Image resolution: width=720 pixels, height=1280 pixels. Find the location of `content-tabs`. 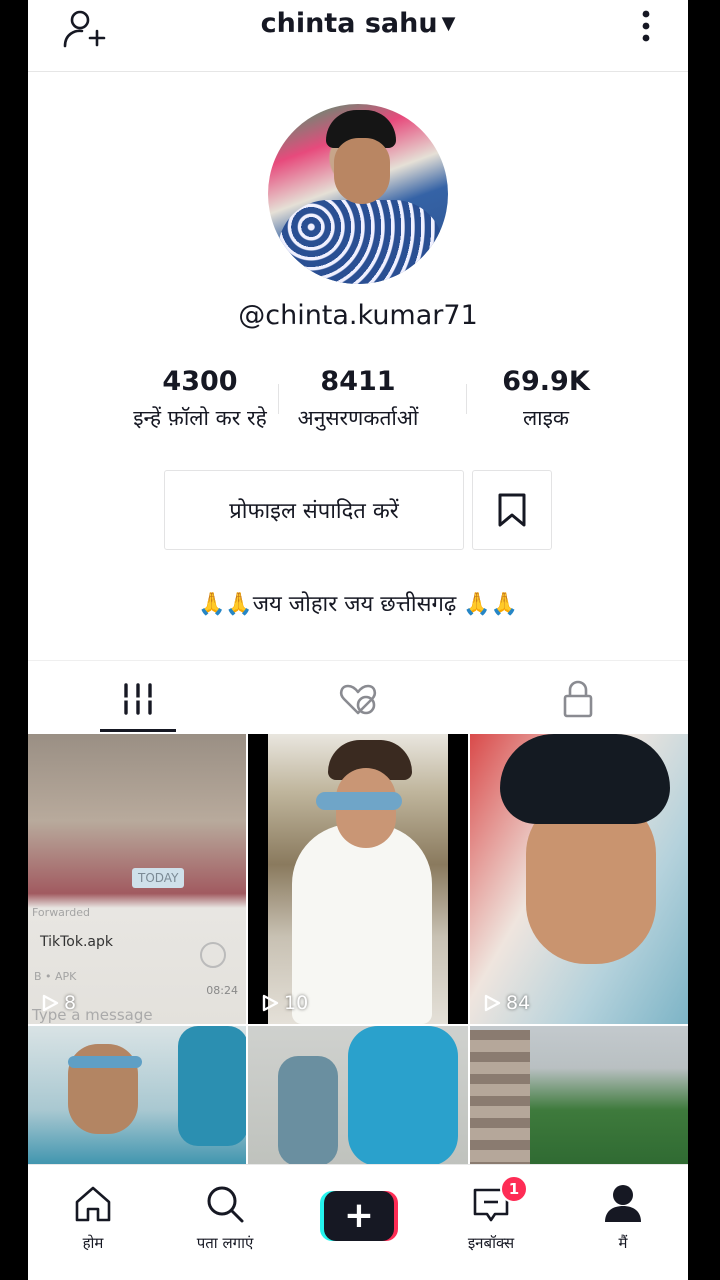

content-tabs is located at coordinates (358, 697).